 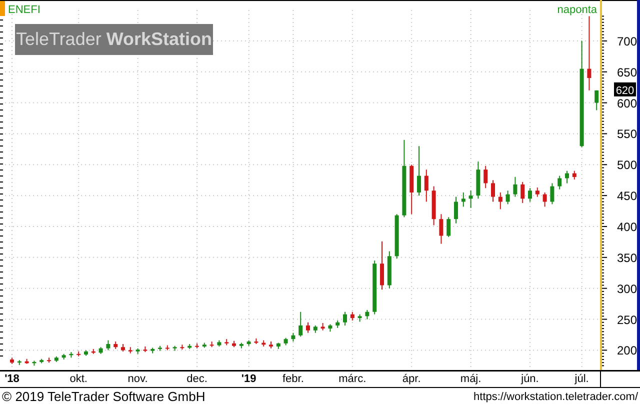 What do you see at coordinates (24, 10) in the screenshot?
I see `symbol-label: ENEFI` at bounding box center [24, 10].